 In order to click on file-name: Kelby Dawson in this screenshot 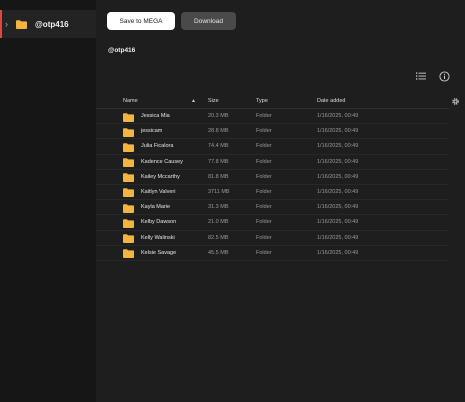, I will do `click(159, 222)`.